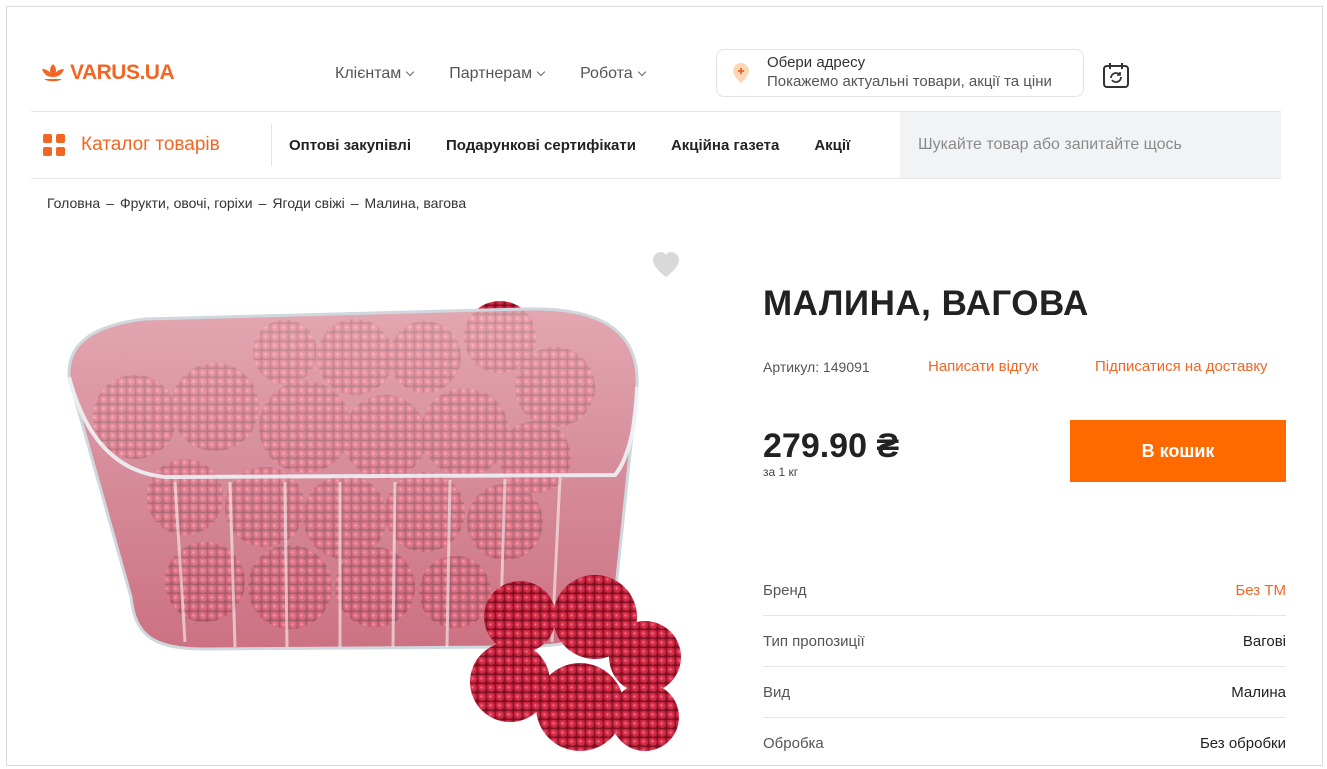 The height and width of the screenshot is (769, 1327). What do you see at coordinates (606, 73) in the screenshot?
I see `nav-jobs-label: Робота` at bounding box center [606, 73].